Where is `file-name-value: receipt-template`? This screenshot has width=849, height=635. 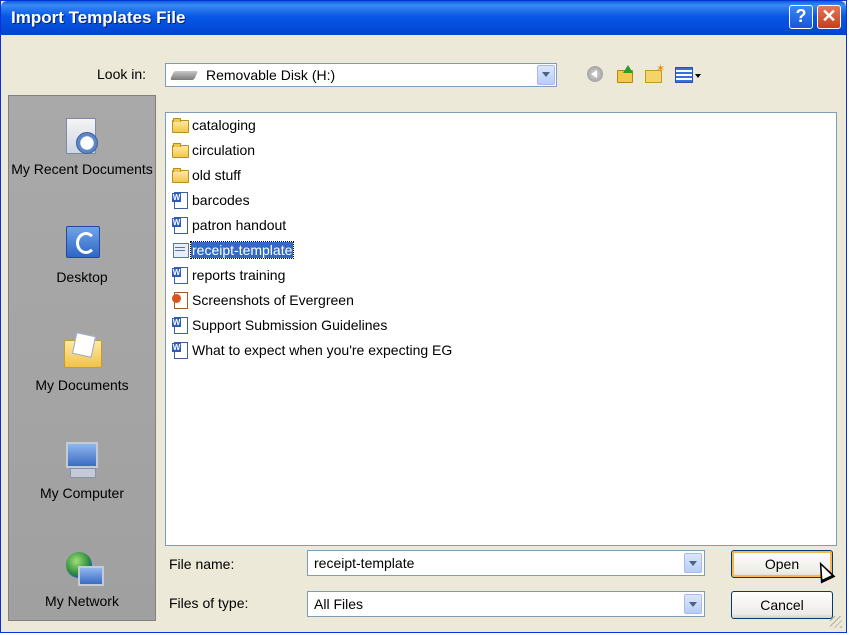
file-name-value: receipt-template is located at coordinates (364, 563).